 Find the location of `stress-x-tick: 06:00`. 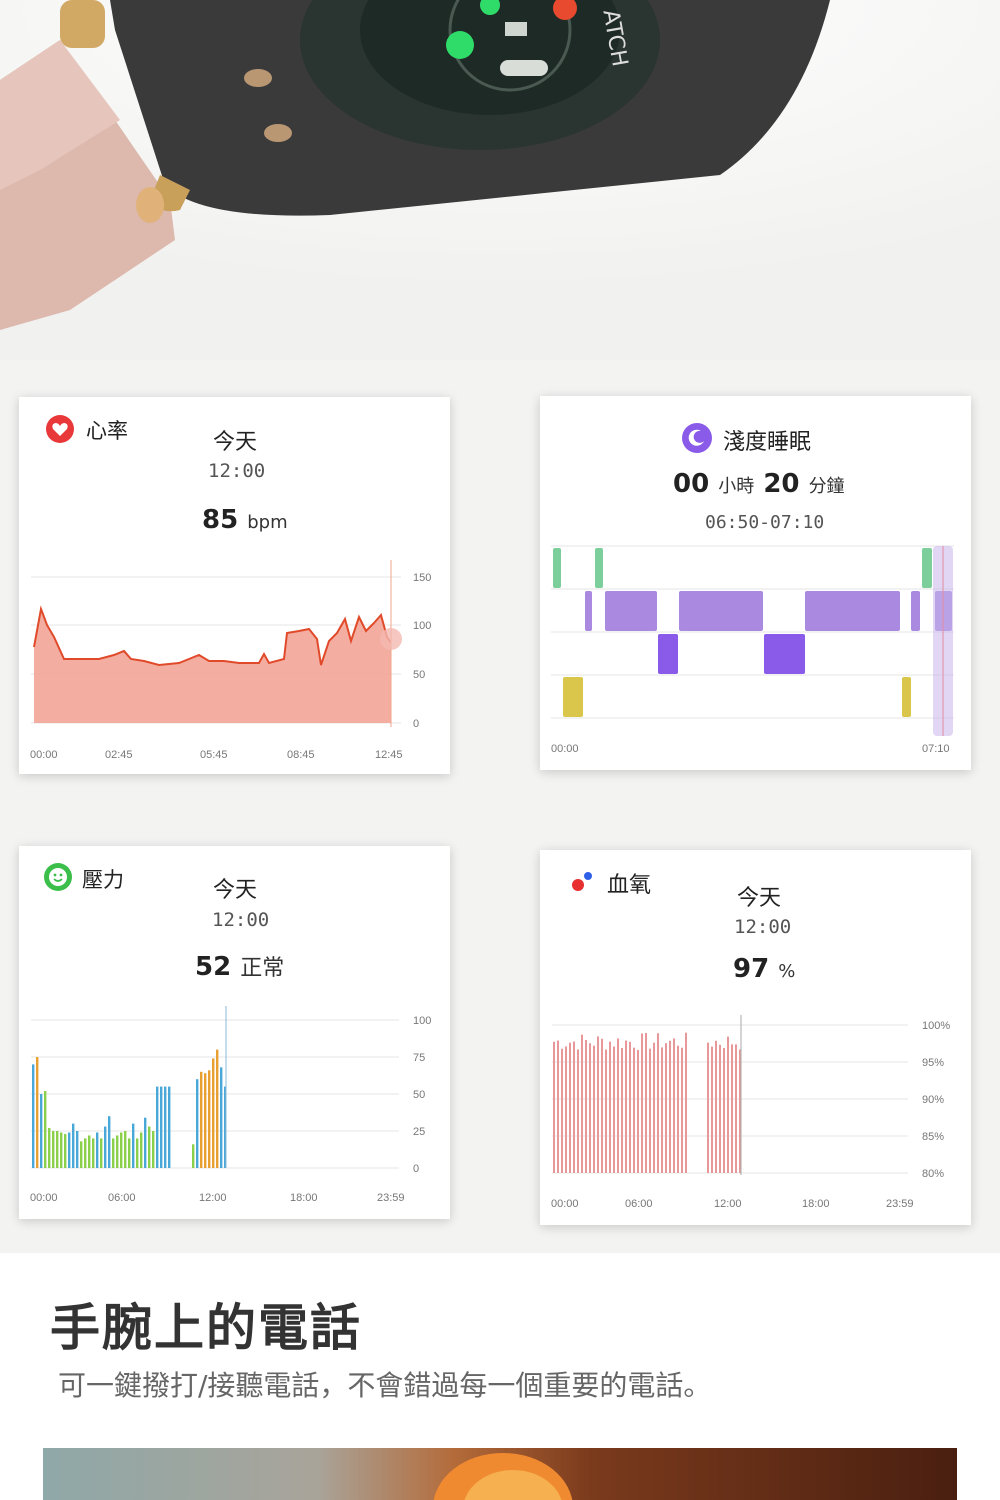

stress-x-tick: 06:00 is located at coordinates (122, 1198).